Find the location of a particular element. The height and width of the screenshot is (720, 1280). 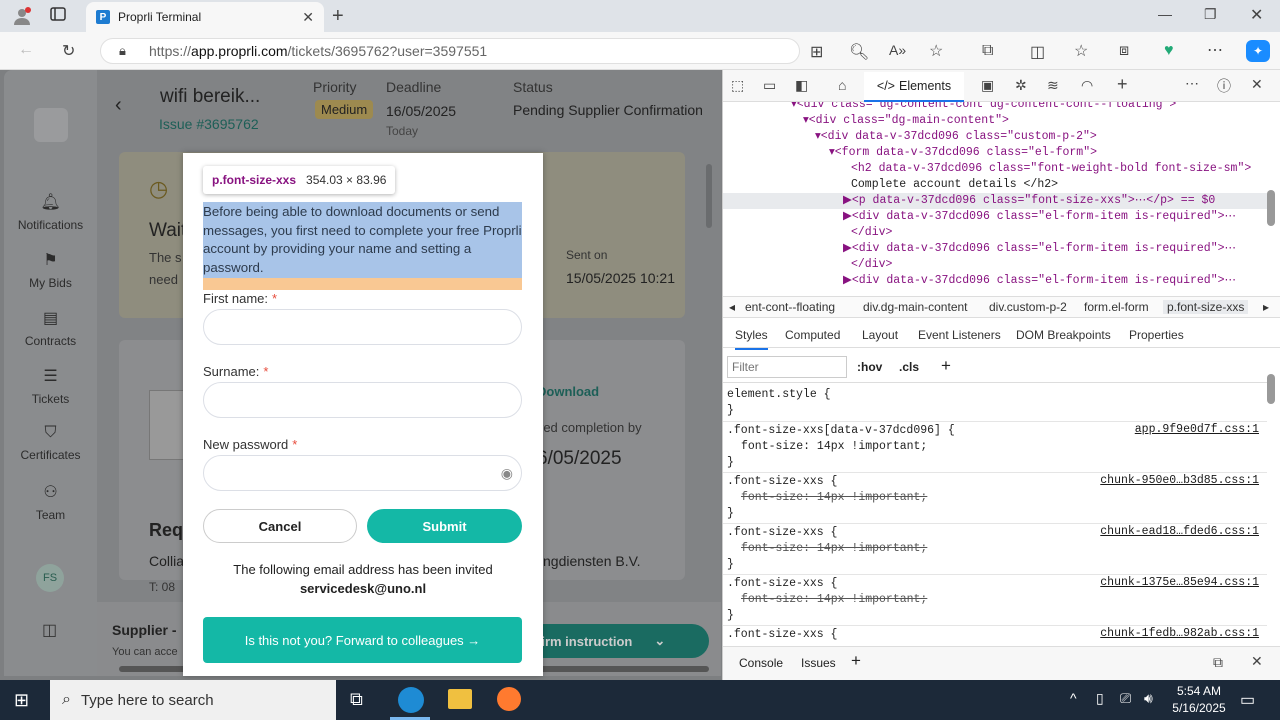

split-screen-icon: ◫ is located at coordinates (1037, 52).